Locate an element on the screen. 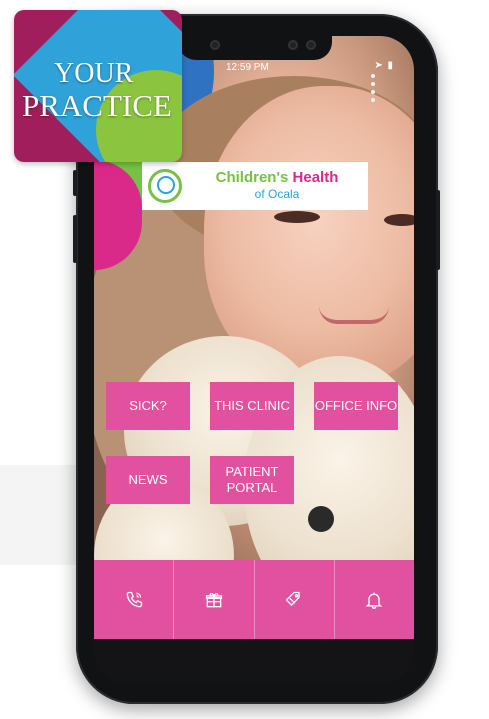 The image size is (489, 719). bell-icon is located at coordinates (374, 600).